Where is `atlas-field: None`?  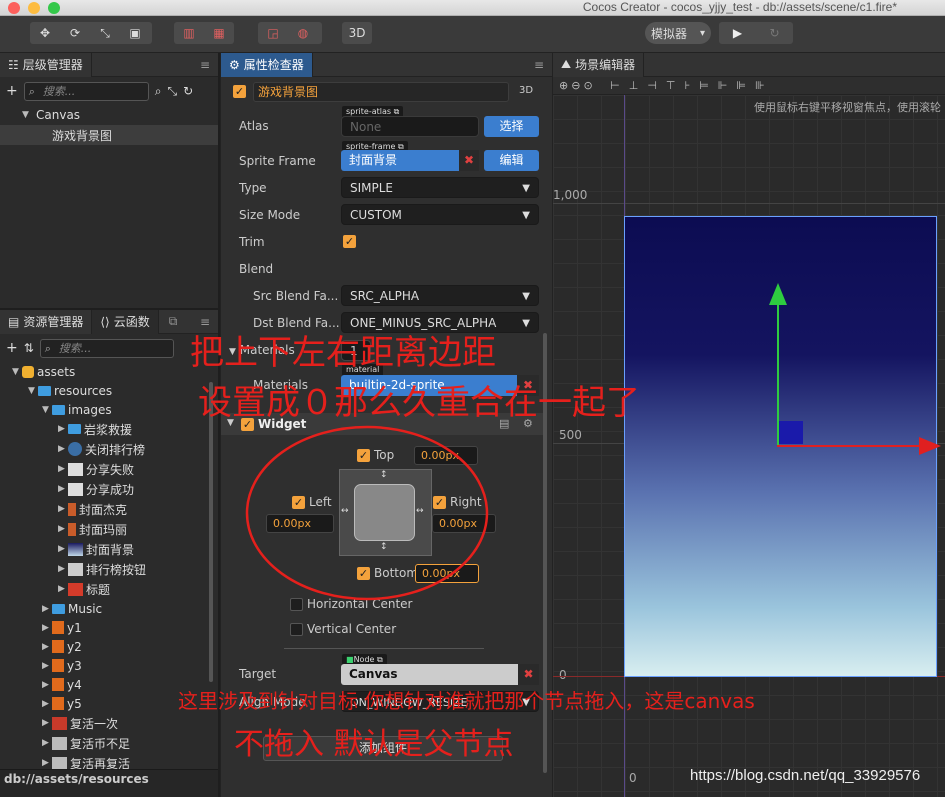
atlas-field: None is located at coordinates (410, 126).